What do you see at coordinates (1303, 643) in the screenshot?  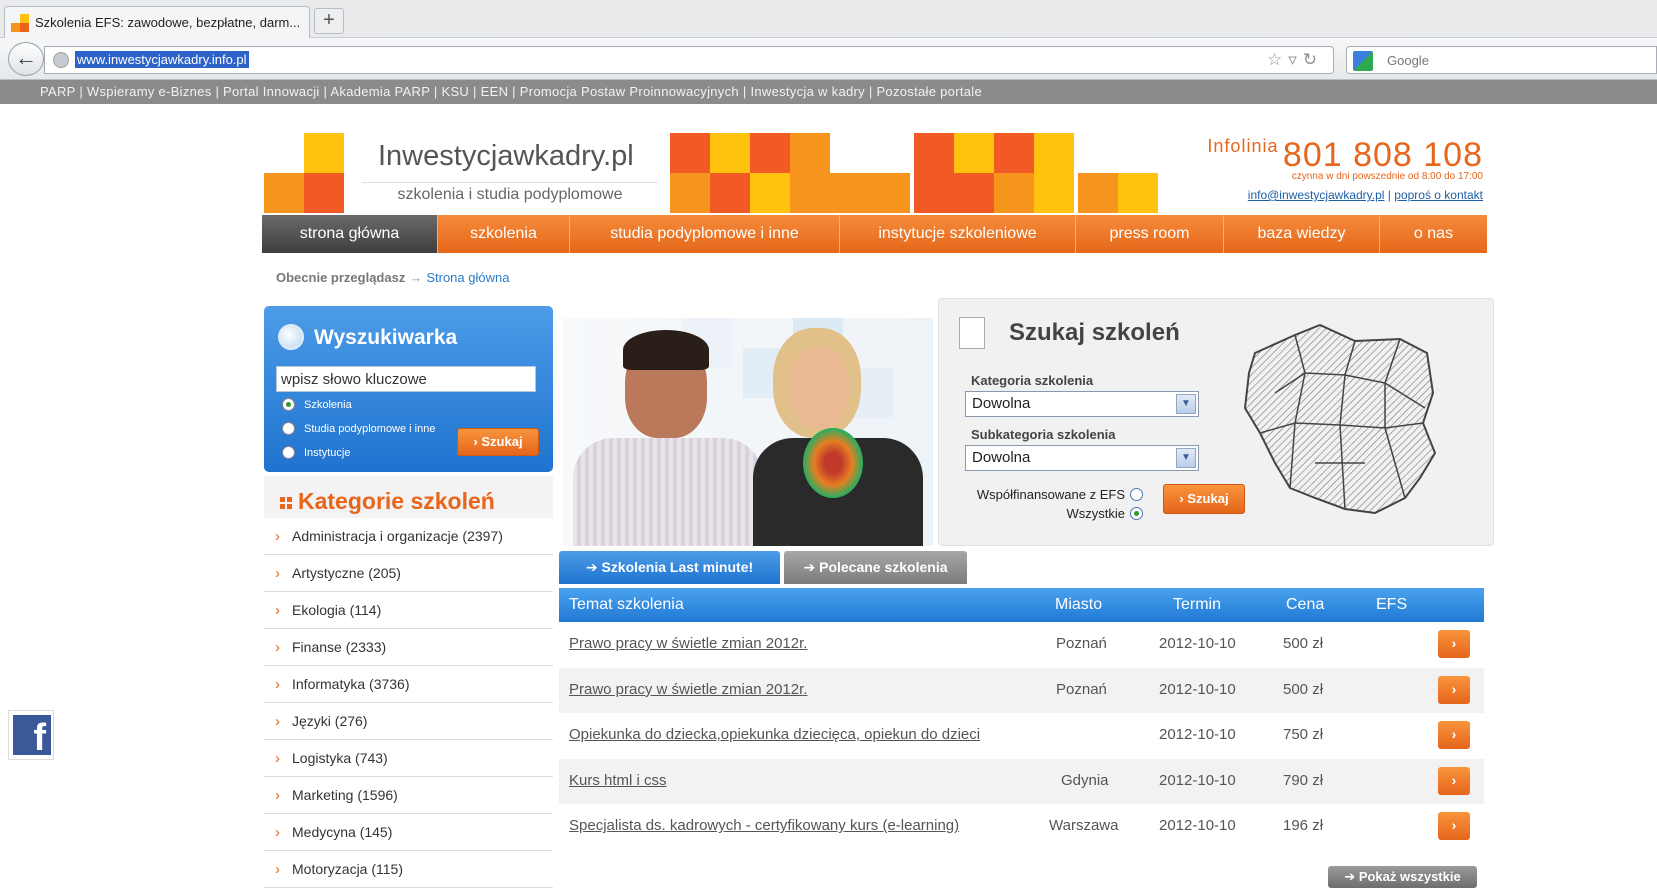 I see `cell-cena: 500 zł` at bounding box center [1303, 643].